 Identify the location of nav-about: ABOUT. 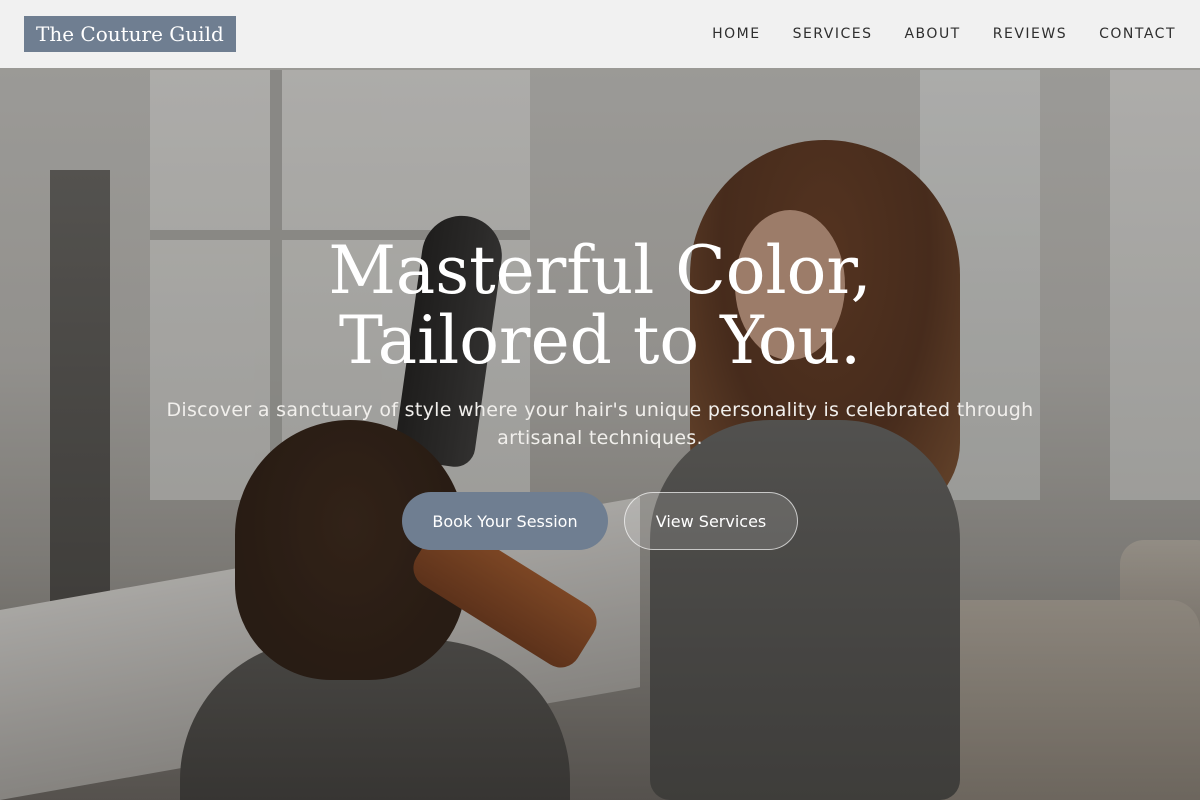
(932, 34).